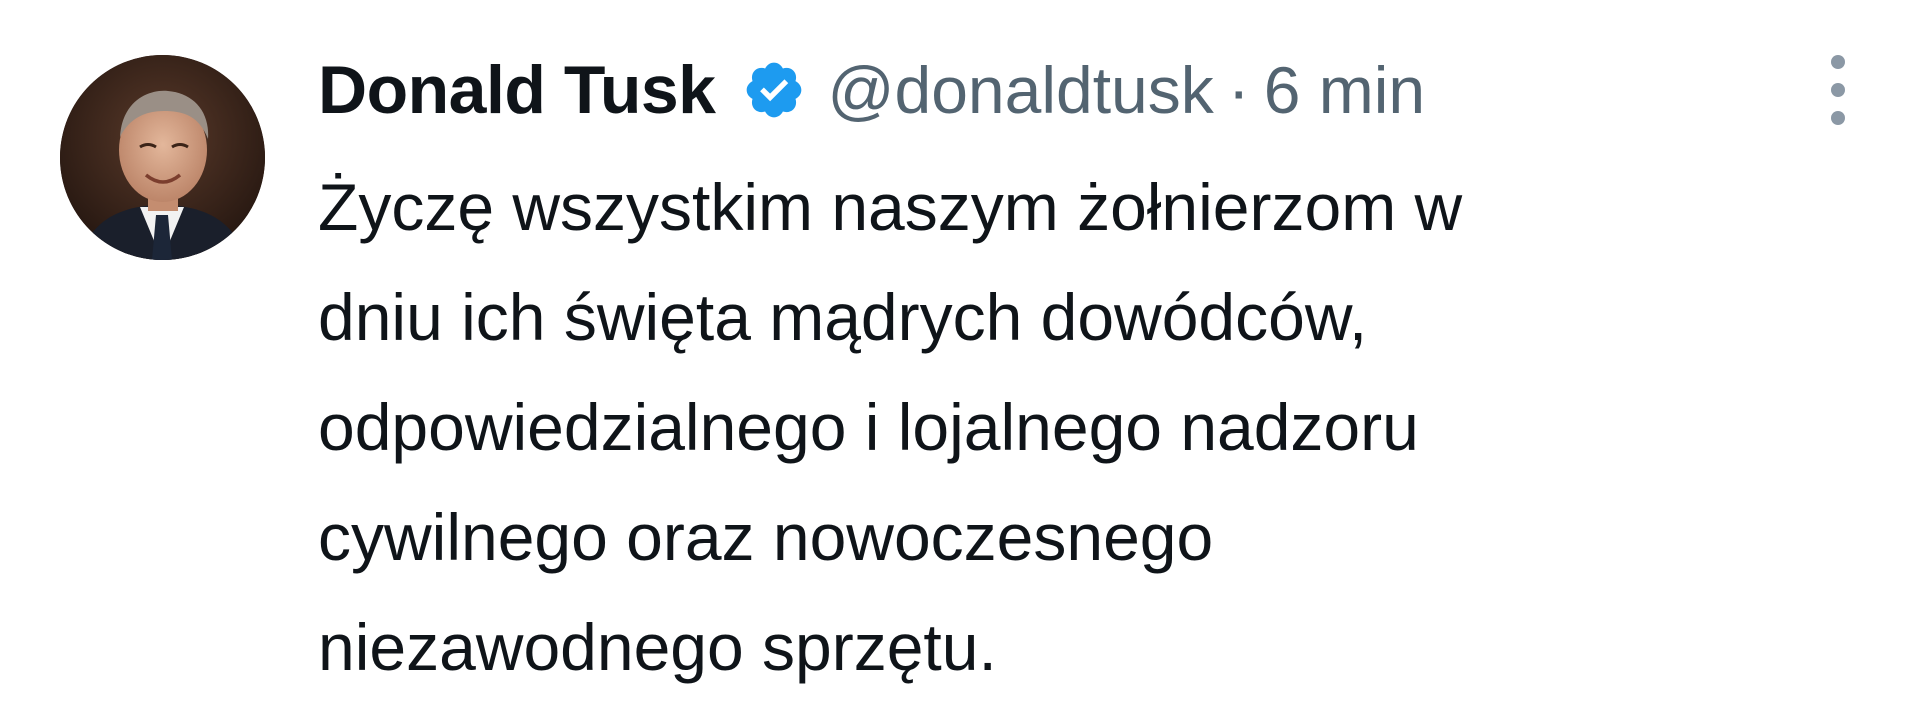  Describe the element at coordinates (657, 647) in the screenshot. I see `tweet-text-line: niezawodnego sprzętu.` at that location.